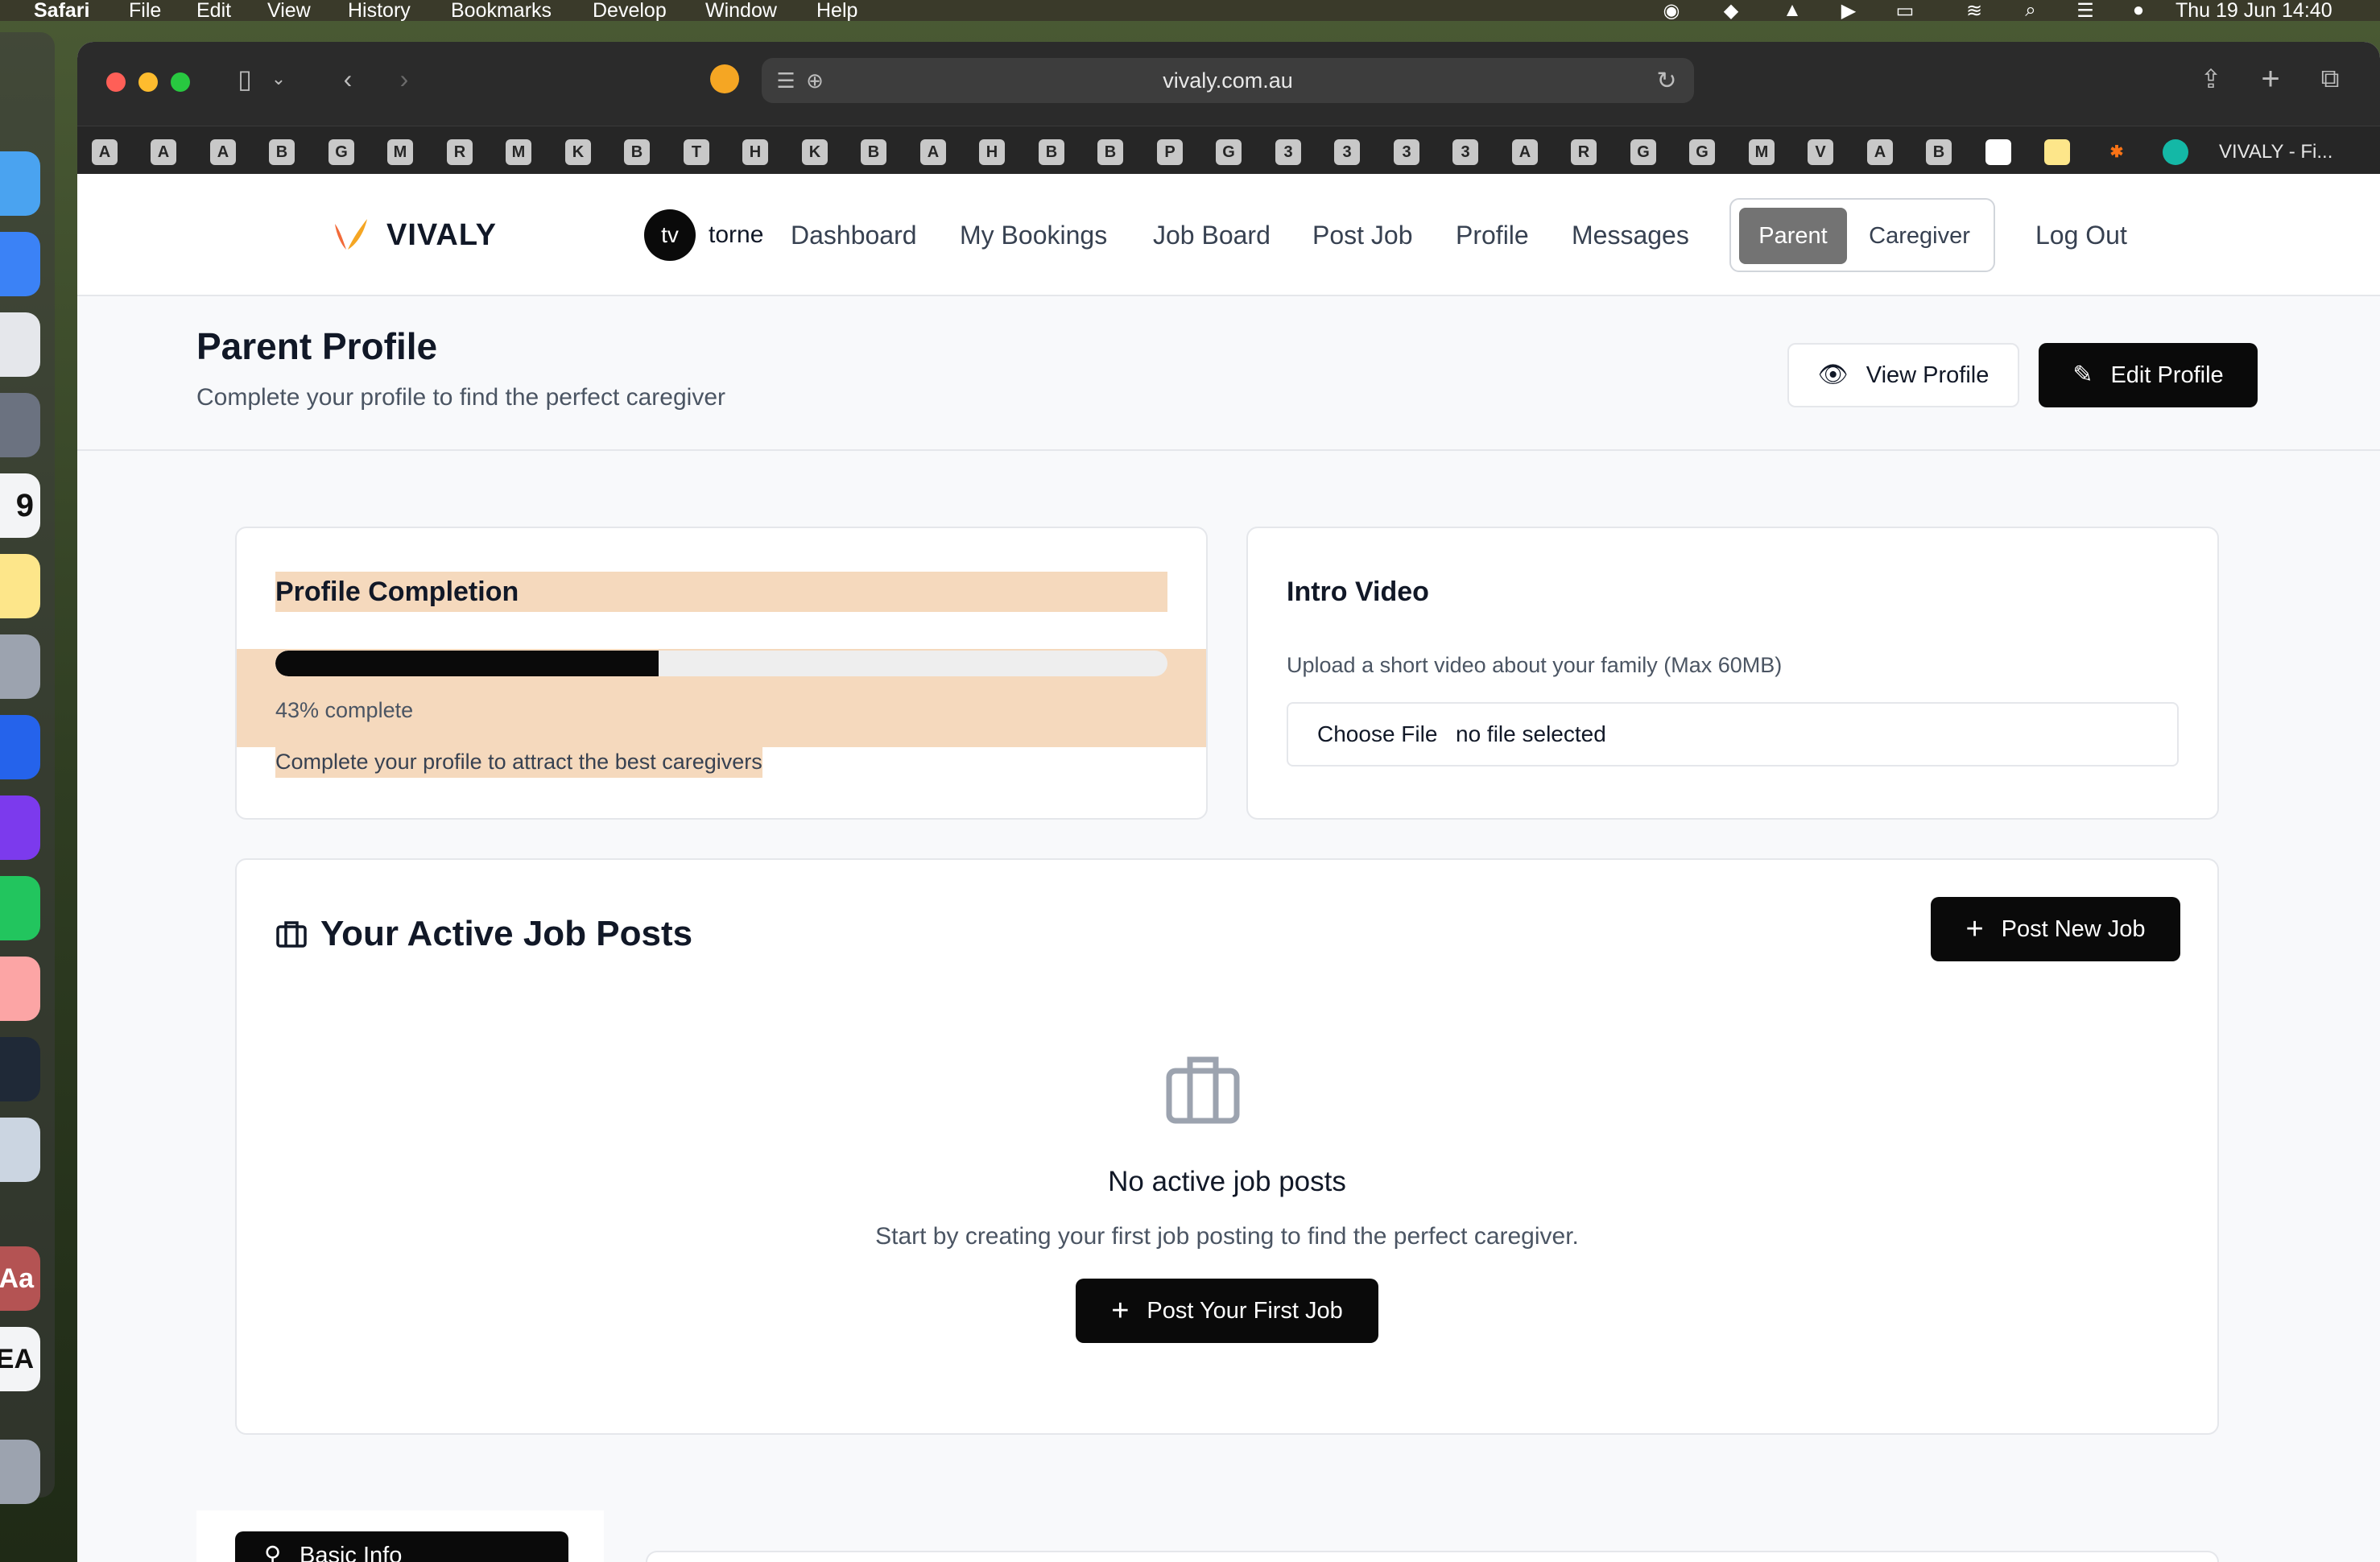 Image resolution: width=2380 pixels, height=1562 pixels. Describe the element at coordinates (2117, 152) in the screenshot. I see `favorite-site-icon: ✱` at that location.